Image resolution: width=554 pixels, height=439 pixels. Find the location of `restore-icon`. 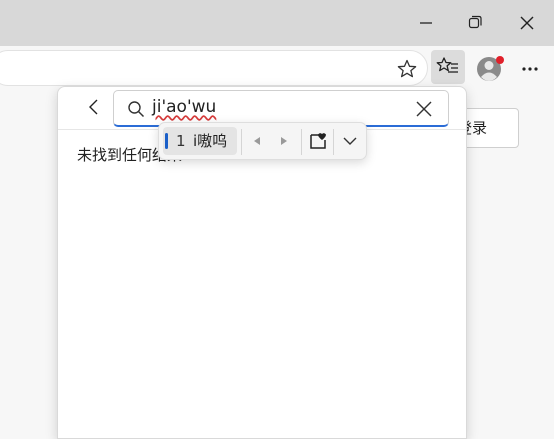

restore-icon is located at coordinates (475, 22).